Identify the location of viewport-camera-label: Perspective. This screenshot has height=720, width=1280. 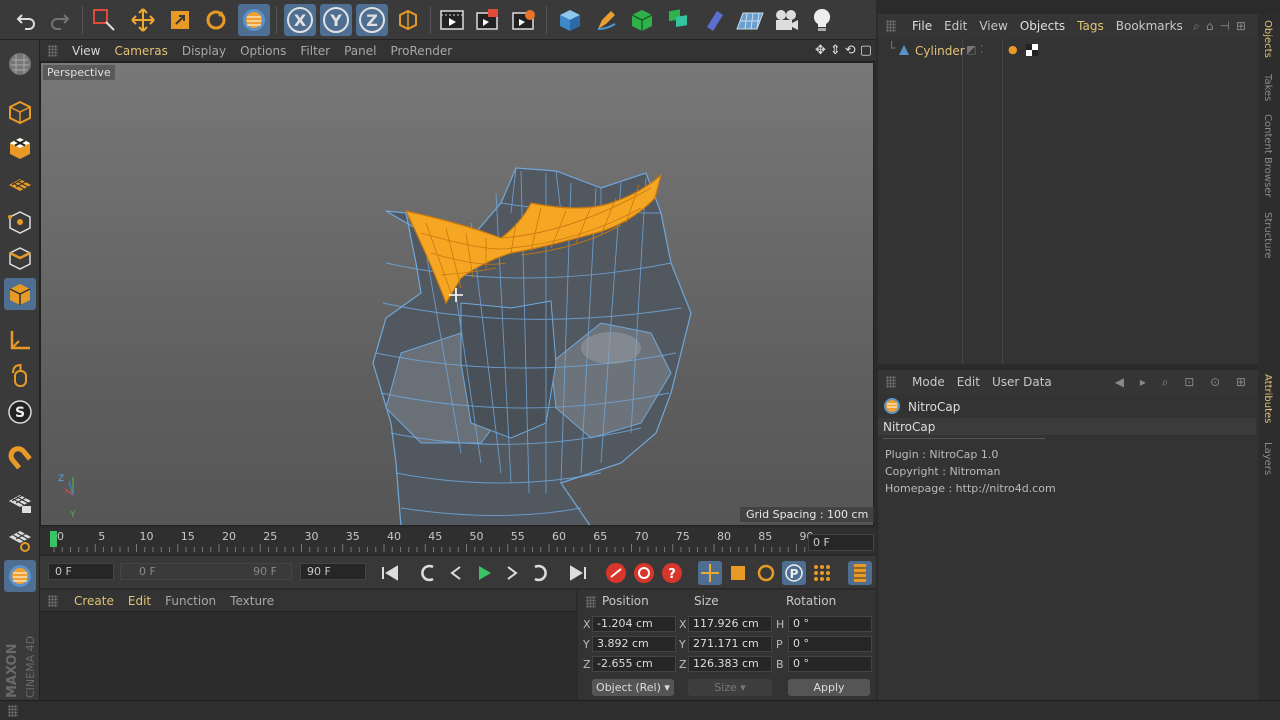
(79, 72).